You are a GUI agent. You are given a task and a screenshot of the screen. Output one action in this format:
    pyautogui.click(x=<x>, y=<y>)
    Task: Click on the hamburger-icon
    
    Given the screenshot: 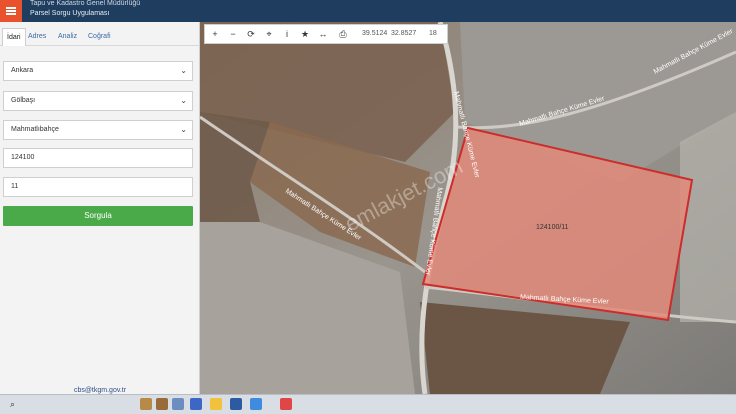 What is the action you would take?
    pyautogui.click(x=11, y=11)
    